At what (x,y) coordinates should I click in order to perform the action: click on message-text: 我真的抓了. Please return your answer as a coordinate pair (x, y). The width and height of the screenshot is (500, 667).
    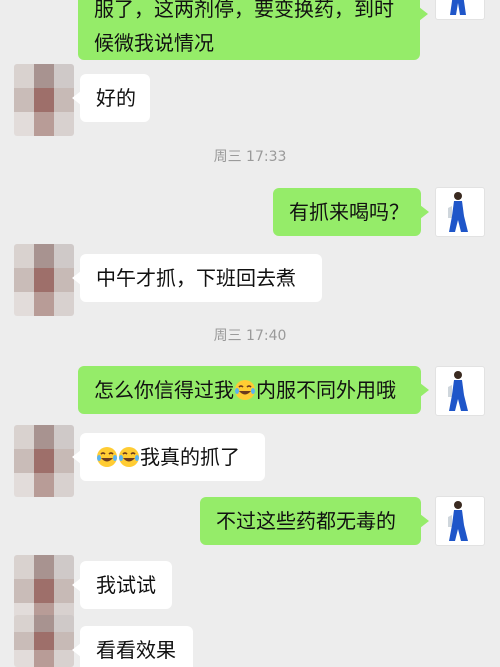
    Looking at the image, I should click on (190, 457).